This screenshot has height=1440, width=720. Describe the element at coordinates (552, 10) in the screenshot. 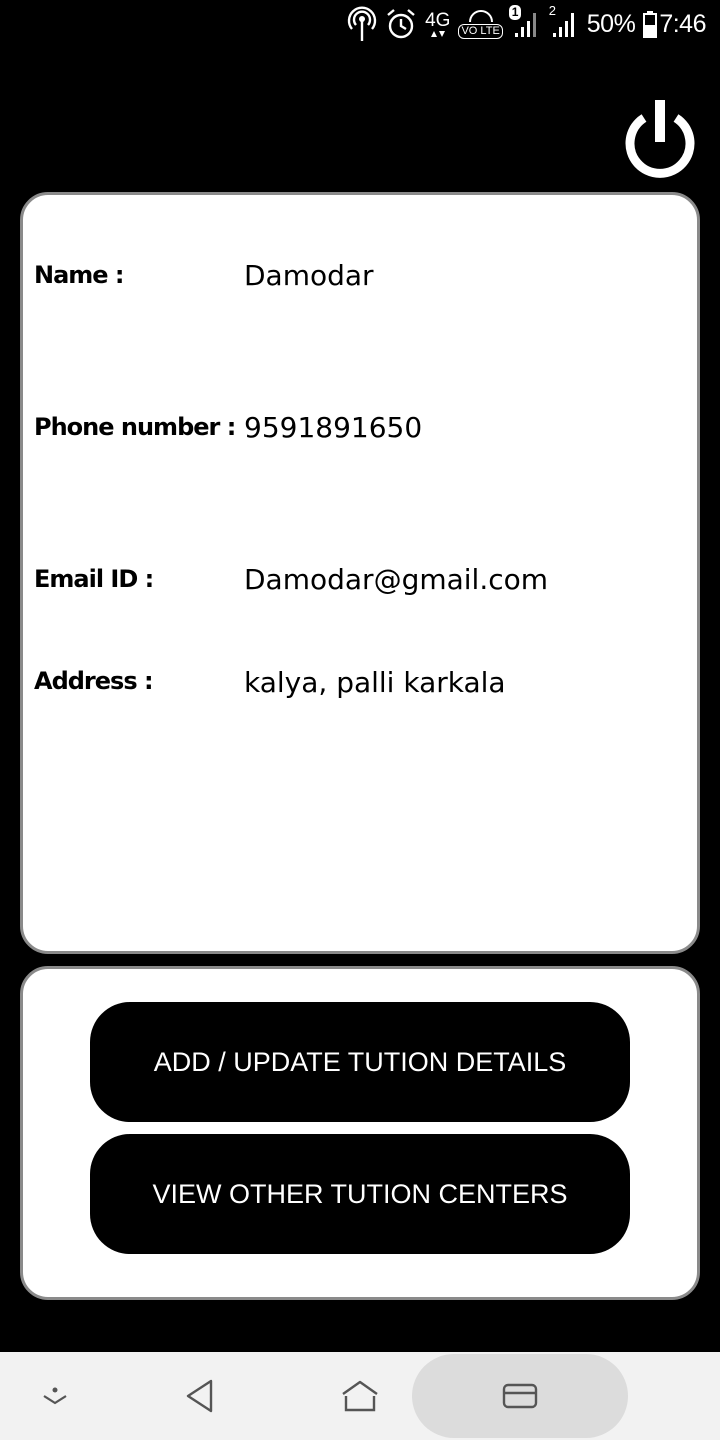

I see `sim2-label: 2` at that location.